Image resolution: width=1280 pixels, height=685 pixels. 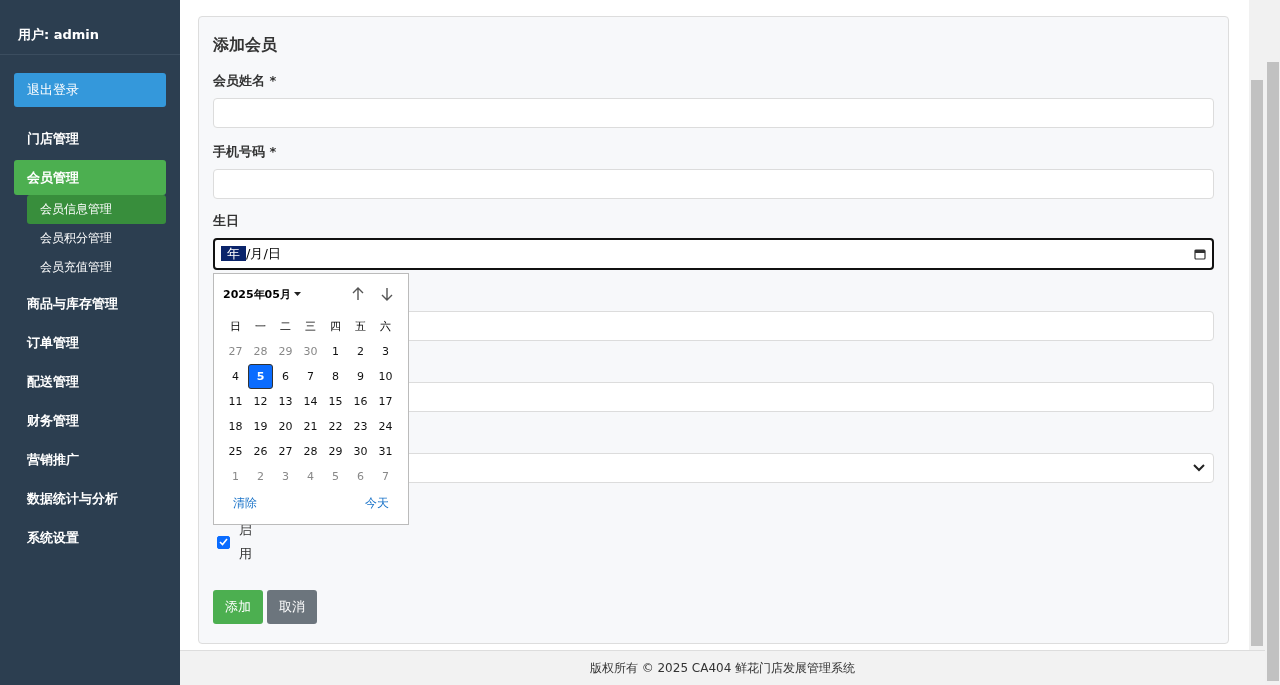 What do you see at coordinates (223, 542) in the screenshot?
I see `checkbox` at bounding box center [223, 542].